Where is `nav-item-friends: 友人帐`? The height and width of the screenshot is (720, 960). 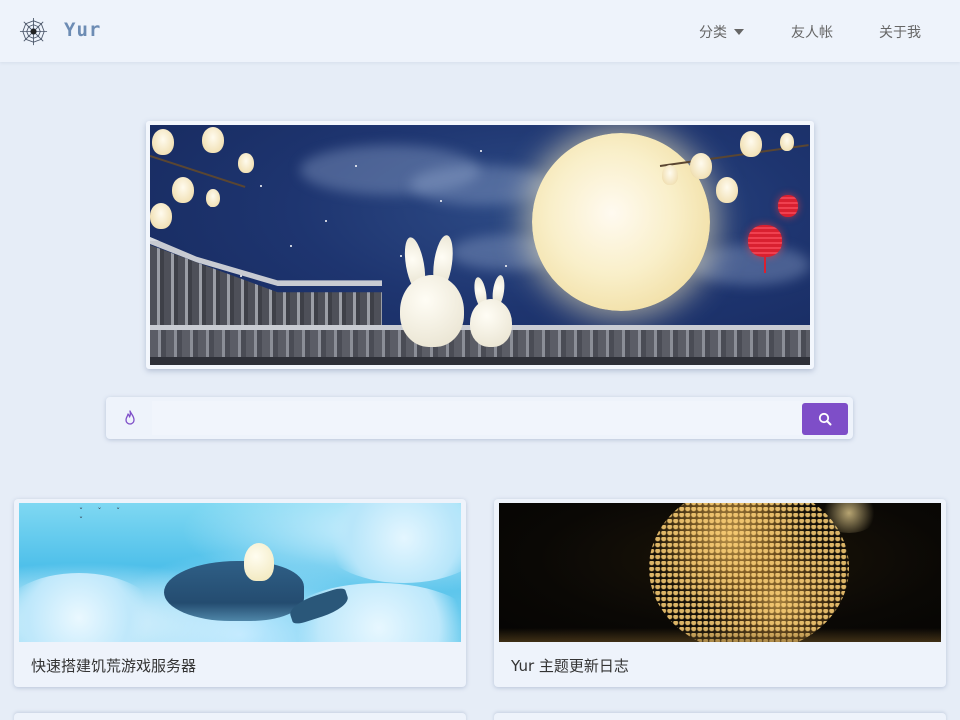
nav-item-friends: 友人帐 is located at coordinates (812, 32).